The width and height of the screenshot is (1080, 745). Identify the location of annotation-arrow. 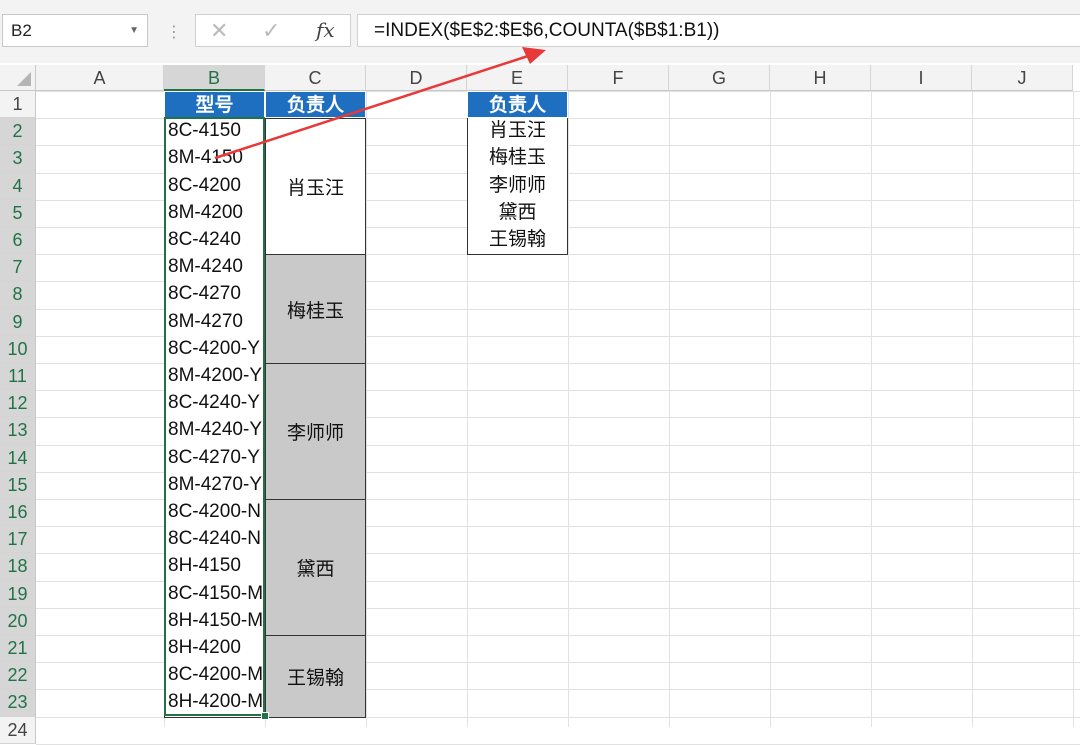
(380, 103).